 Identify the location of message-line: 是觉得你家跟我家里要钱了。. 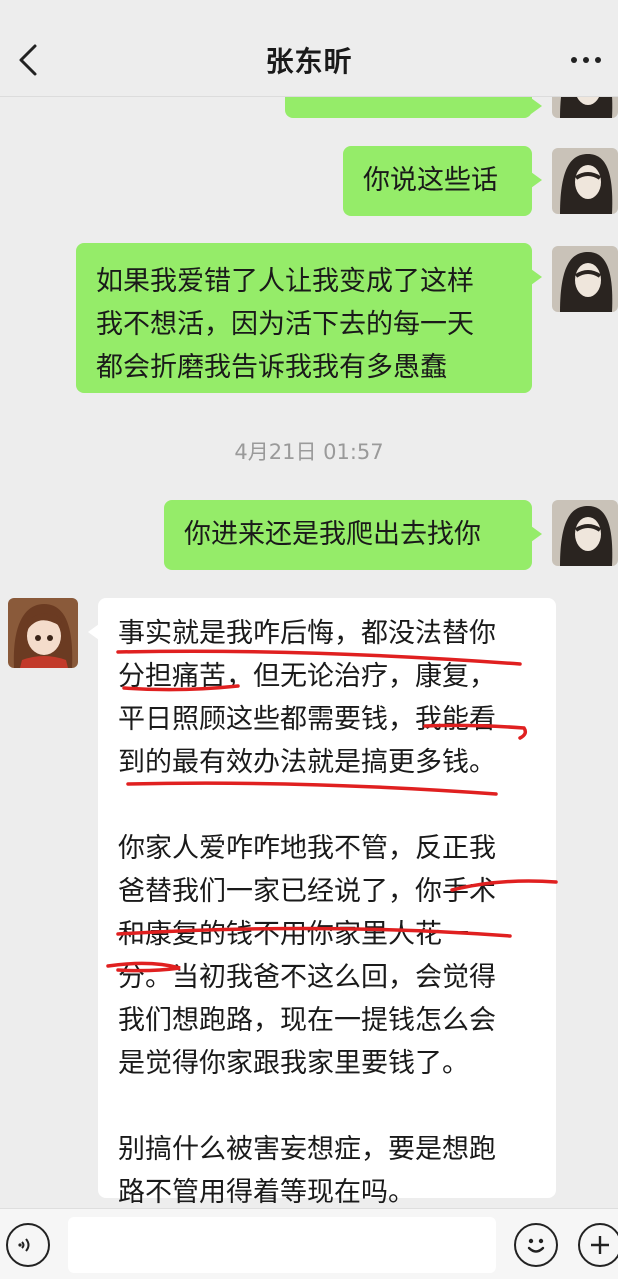
(293, 1063).